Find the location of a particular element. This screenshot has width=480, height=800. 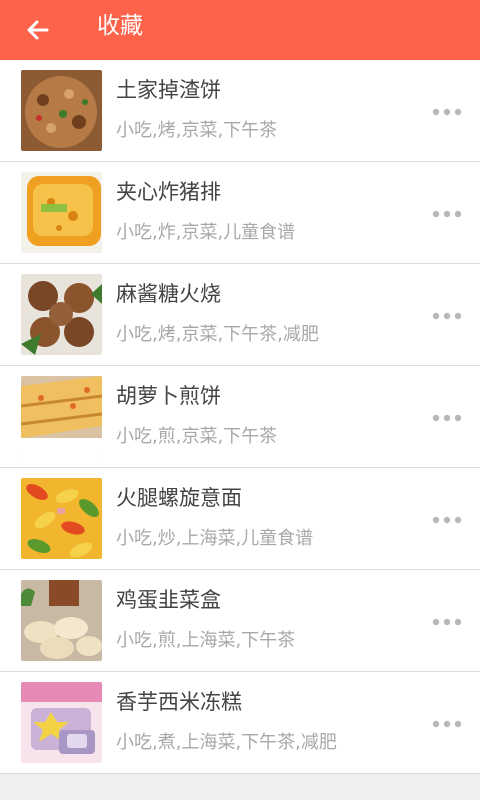

recipe-tags: 小吃,烤,京菜,下午茶,减肥 is located at coordinates (217, 334).